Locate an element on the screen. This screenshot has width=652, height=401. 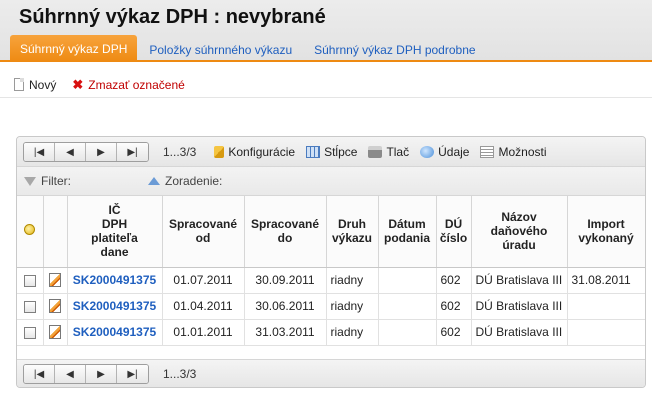
col-header-line: dane is located at coordinates (114, 252).